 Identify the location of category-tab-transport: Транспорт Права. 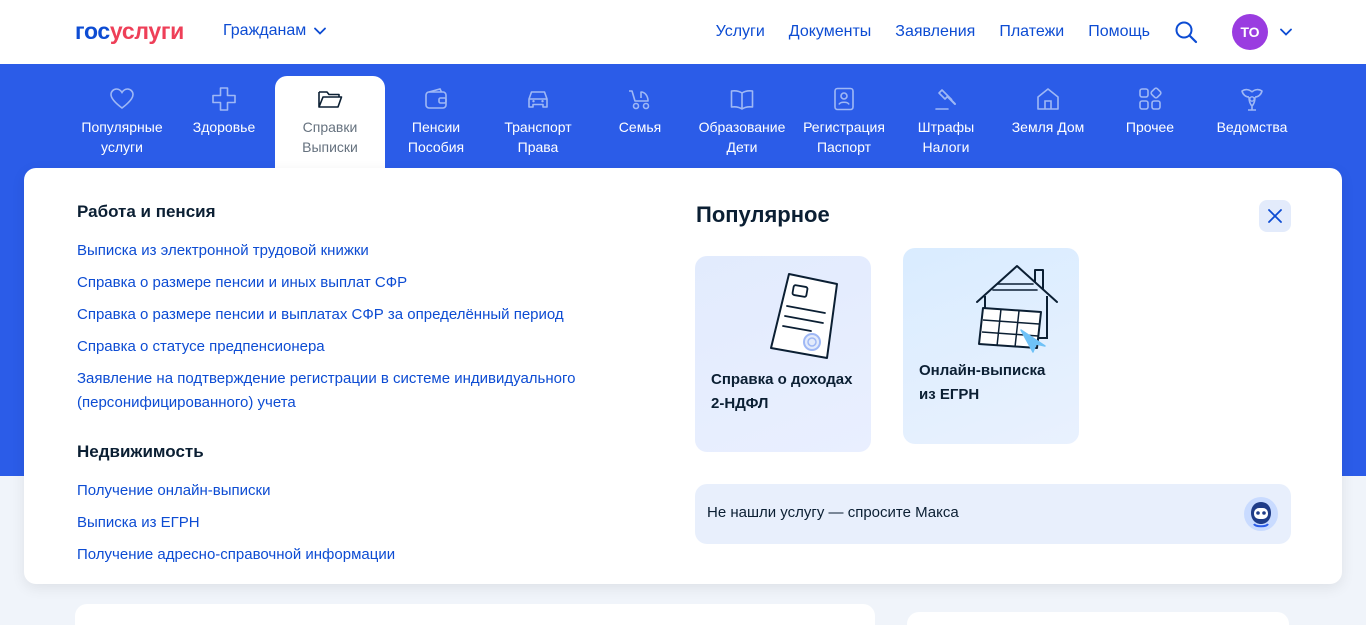
(538, 122).